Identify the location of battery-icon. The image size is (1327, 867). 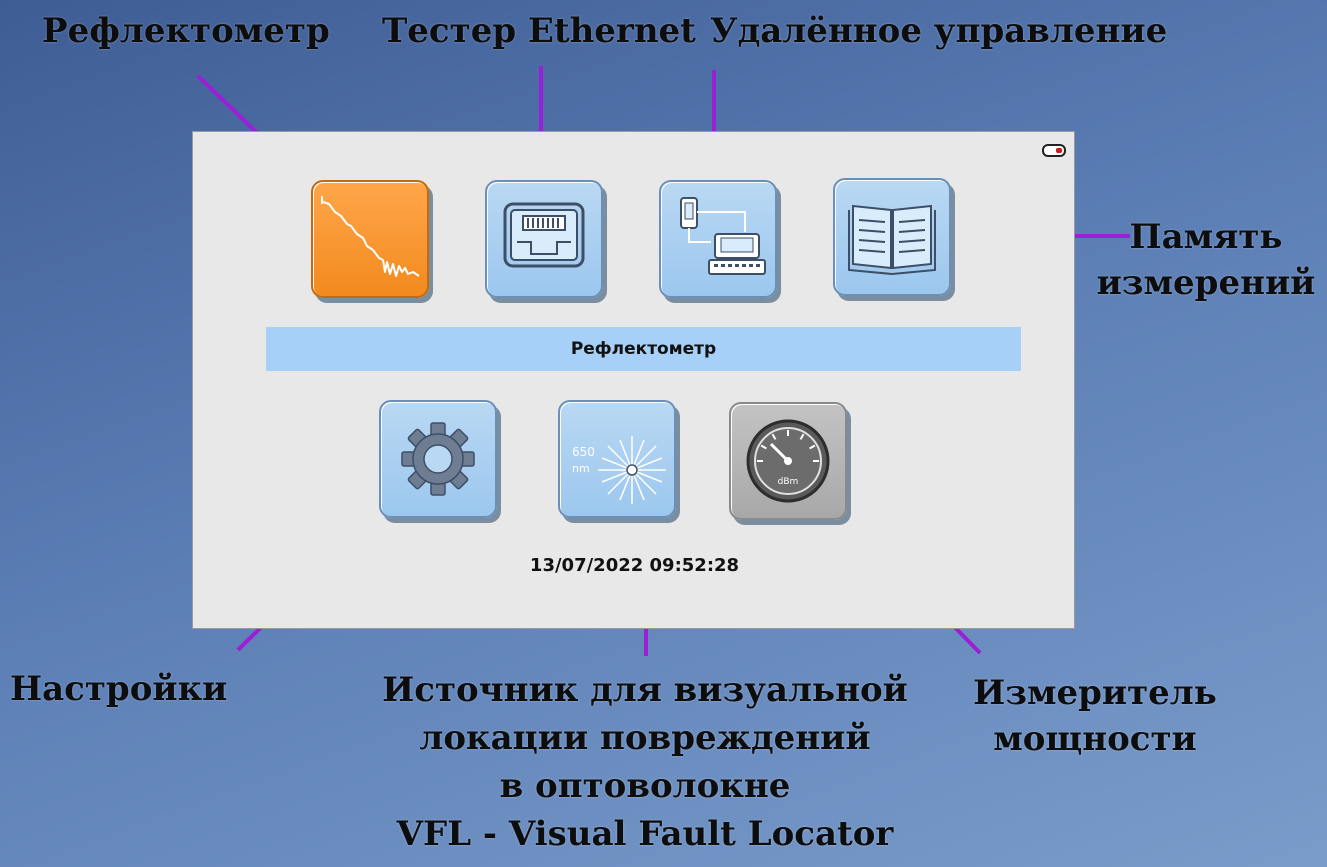
(1054, 150).